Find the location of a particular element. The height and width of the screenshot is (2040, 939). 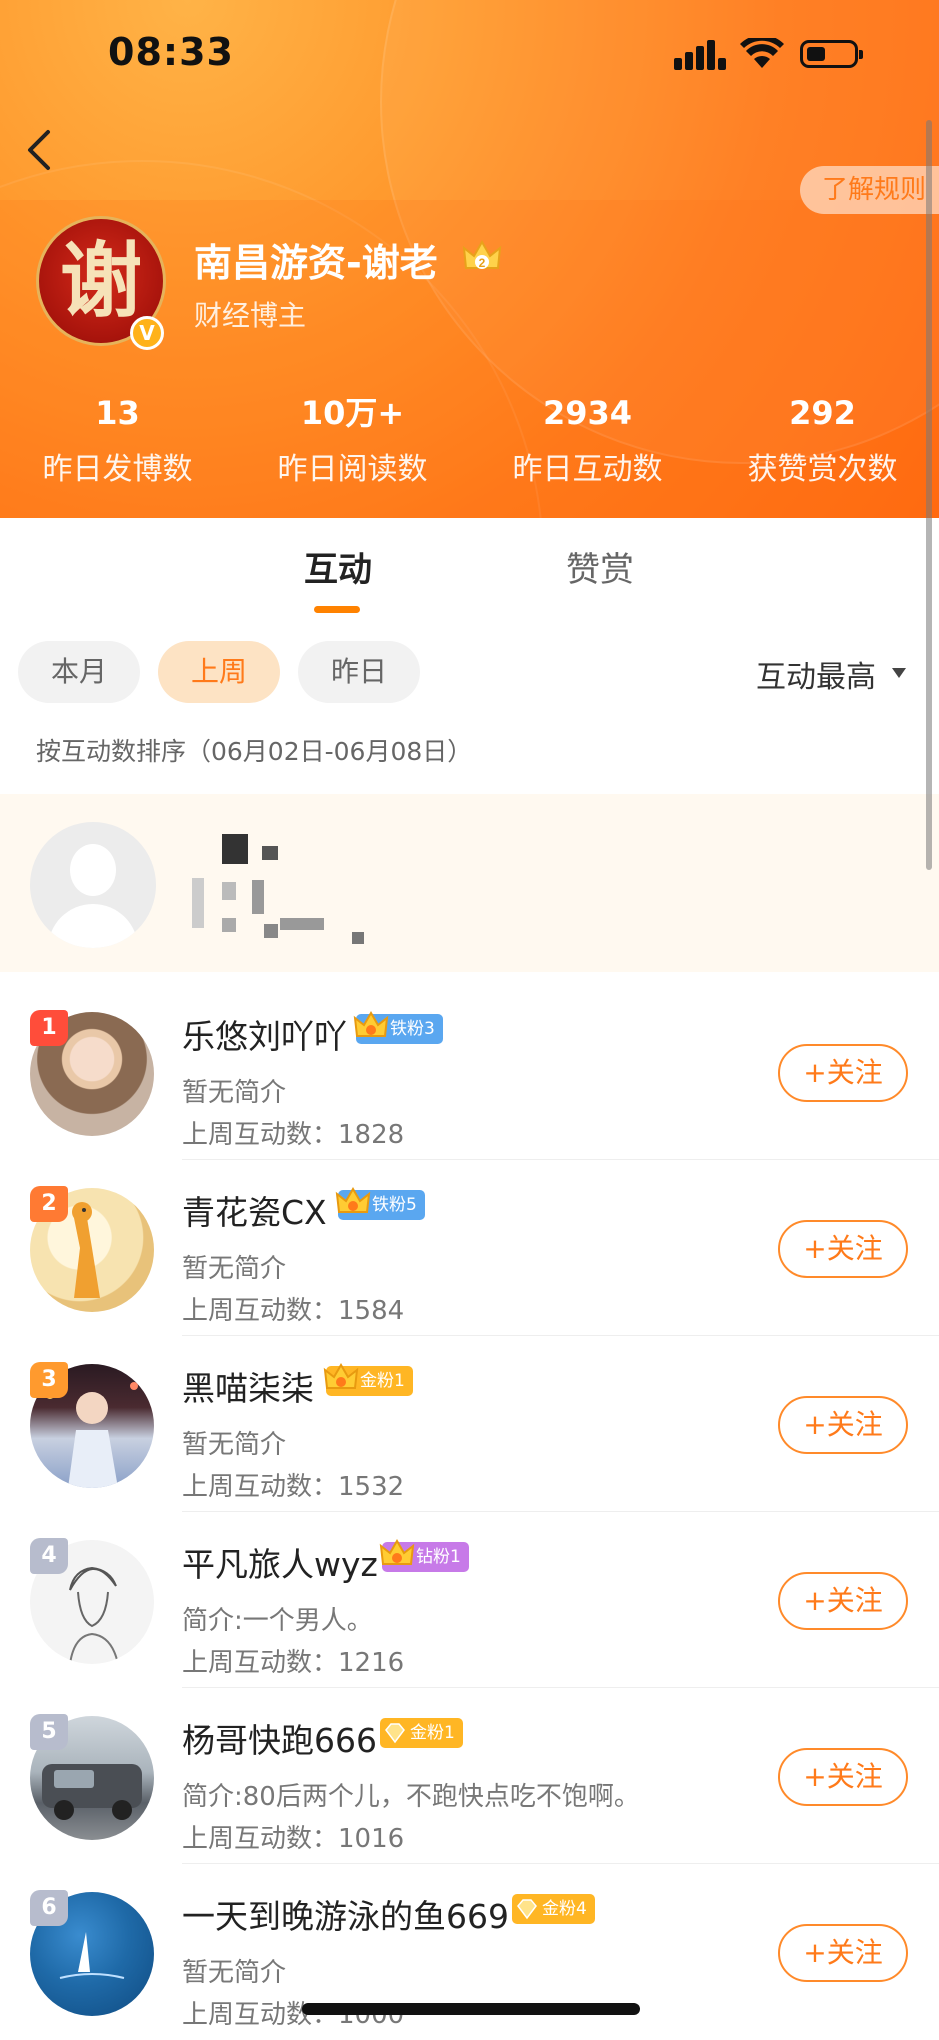

rank-badge: 5 is located at coordinates (49, 1732).